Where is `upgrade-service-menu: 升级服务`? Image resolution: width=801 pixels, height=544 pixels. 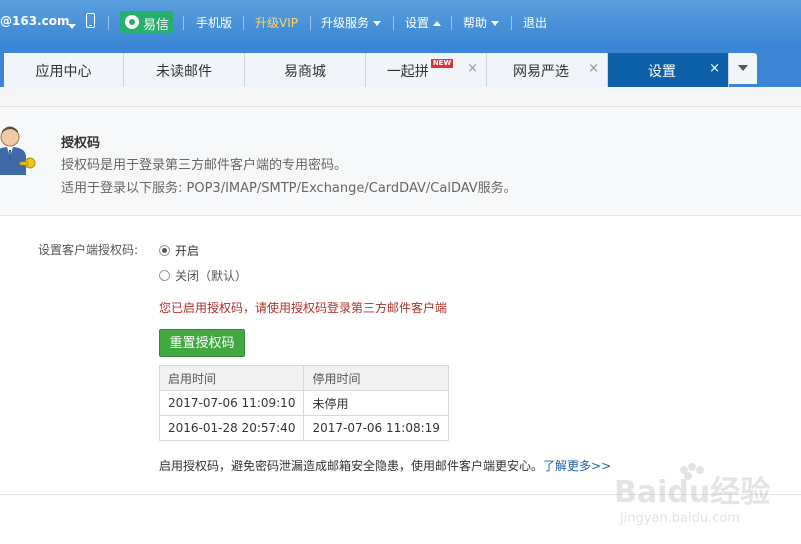 upgrade-service-menu: 升级服务 is located at coordinates (351, 22).